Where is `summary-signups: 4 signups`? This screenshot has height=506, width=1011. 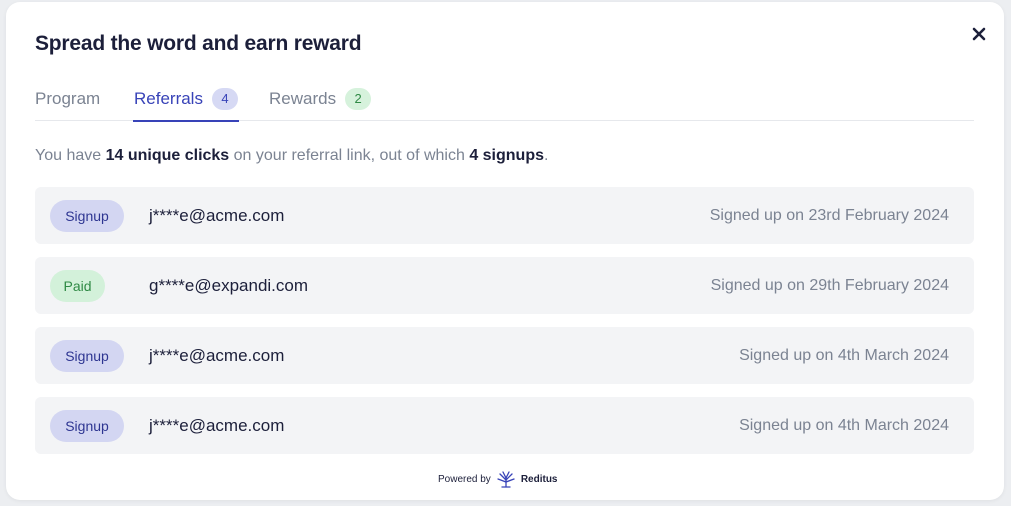 summary-signups: 4 signups is located at coordinates (506, 155).